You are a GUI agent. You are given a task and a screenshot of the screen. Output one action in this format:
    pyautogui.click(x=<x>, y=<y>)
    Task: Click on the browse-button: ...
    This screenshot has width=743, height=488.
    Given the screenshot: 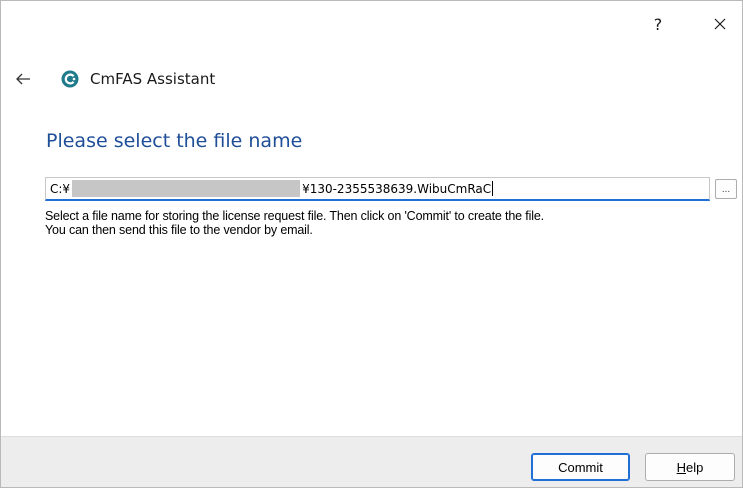 What is the action you would take?
    pyautogui.click(x=726, y=189)
    